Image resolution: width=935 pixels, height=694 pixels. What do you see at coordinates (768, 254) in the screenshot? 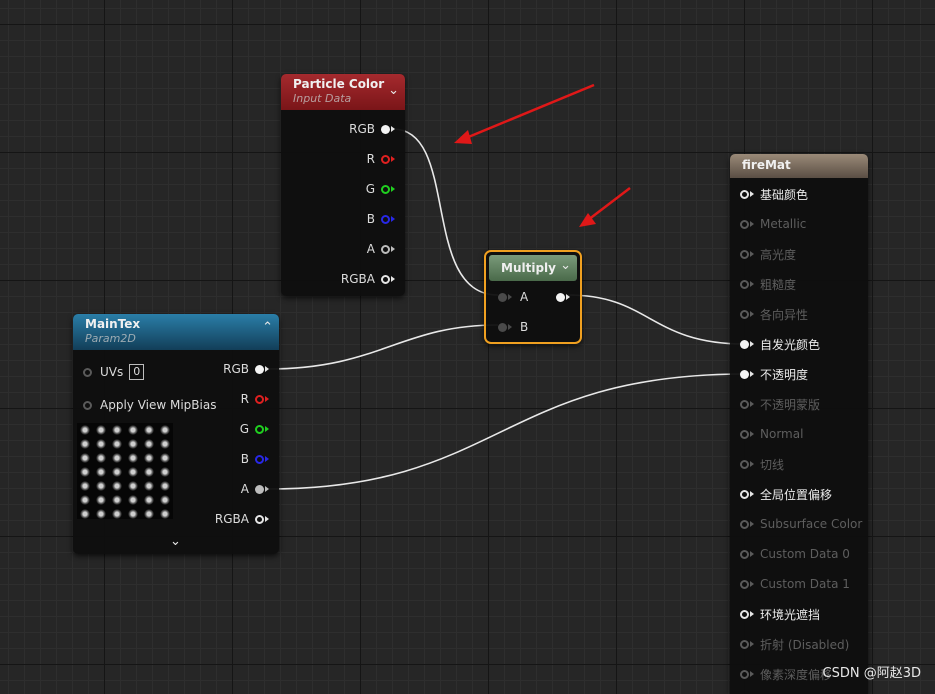
I see `material-pin: 高光度` at bounding box center [768, 254].